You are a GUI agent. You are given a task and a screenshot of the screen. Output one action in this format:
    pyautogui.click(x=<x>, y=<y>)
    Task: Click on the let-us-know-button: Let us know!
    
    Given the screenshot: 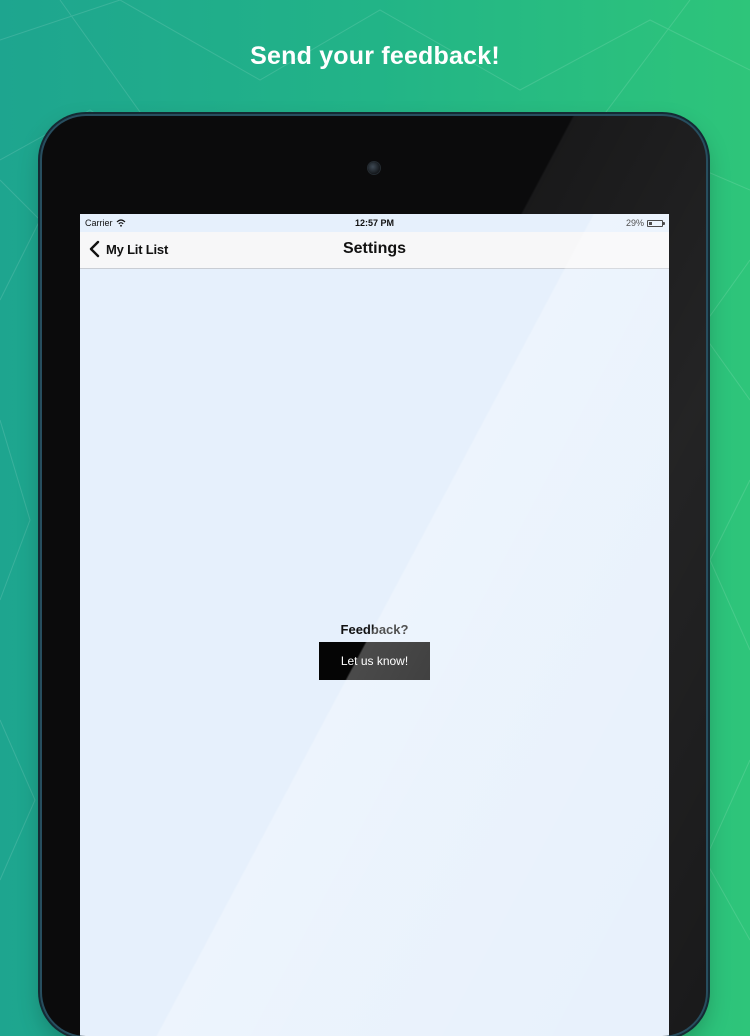 What is the action you would take?
    pyautogui.click(x=374, y=661)
    